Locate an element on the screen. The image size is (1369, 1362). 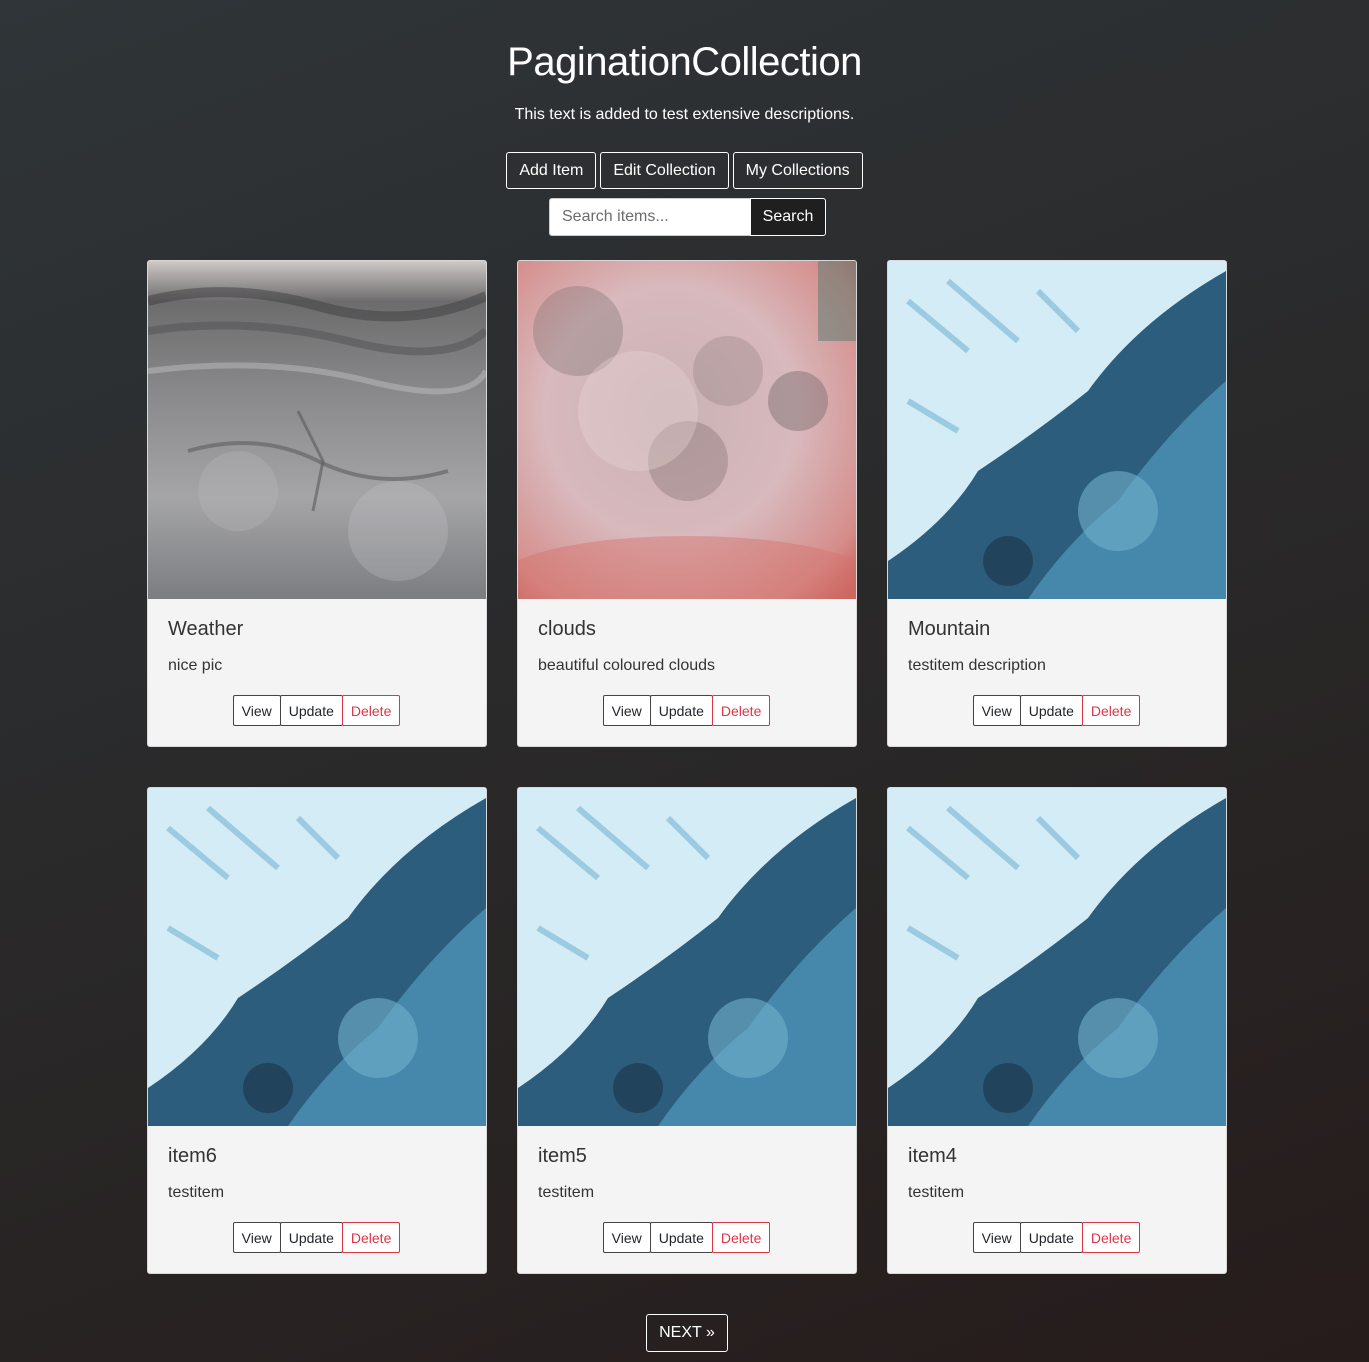
item-card: Weather nice pic View Update Delete is located at coordinates (317, 503).